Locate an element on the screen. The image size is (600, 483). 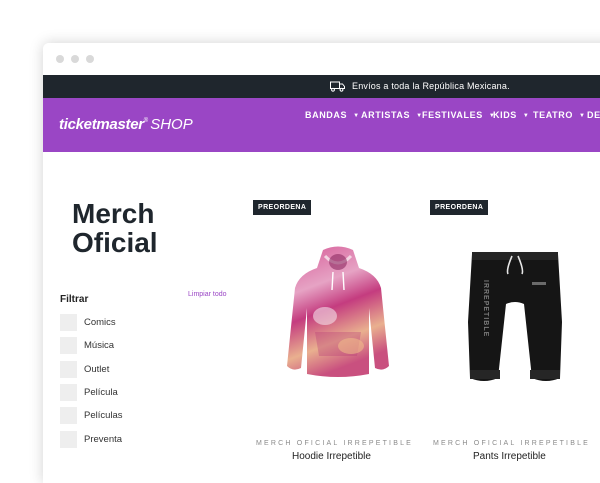
browser-chrome is located at coordinates (321, 59).